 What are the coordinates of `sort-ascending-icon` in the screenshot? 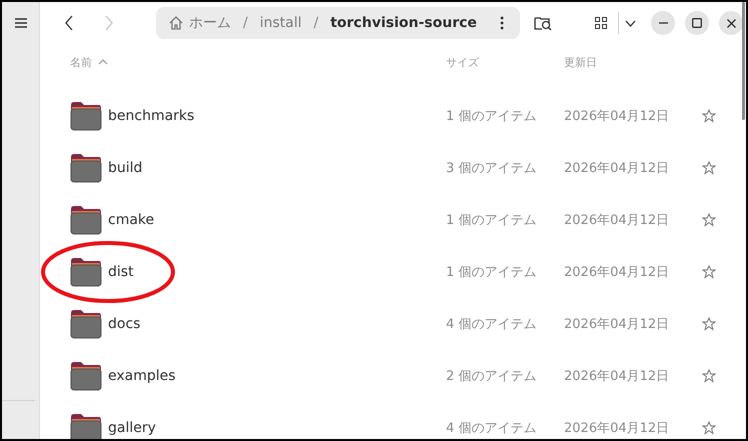 It's located at (103, 62).